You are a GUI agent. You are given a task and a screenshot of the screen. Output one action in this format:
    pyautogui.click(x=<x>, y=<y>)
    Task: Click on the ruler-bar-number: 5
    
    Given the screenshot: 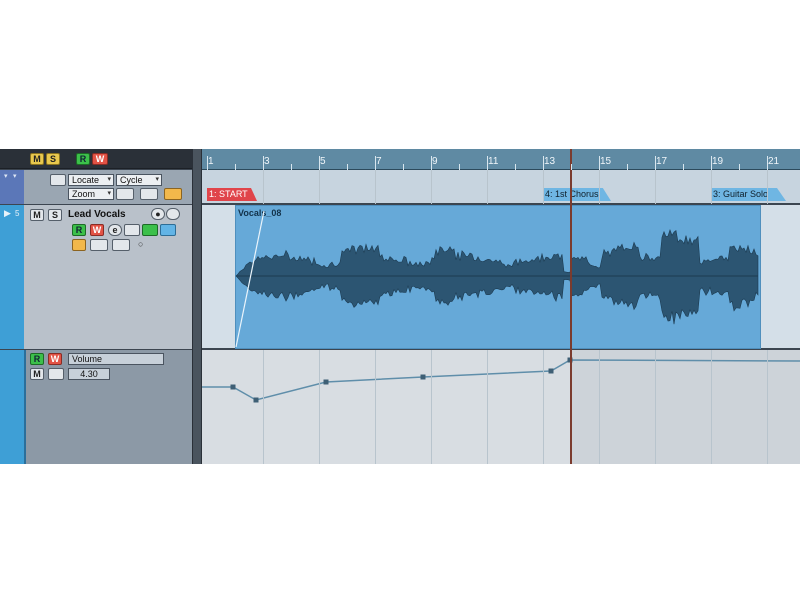 What is the action you would take?
    pyautogui.click(x=323, y=161)
    